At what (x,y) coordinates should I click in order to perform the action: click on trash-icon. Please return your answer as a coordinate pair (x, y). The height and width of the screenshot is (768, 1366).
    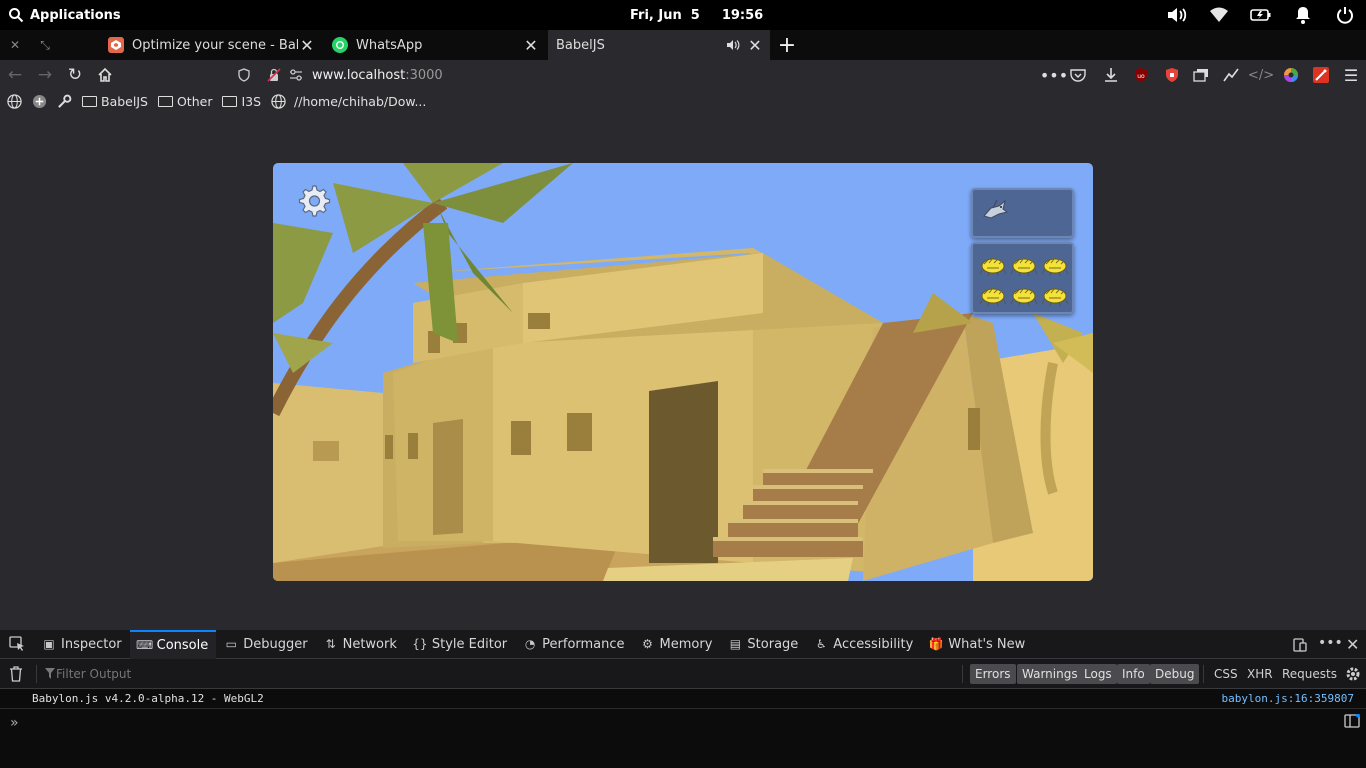
    Looking at the image, I should click on (16, 674).